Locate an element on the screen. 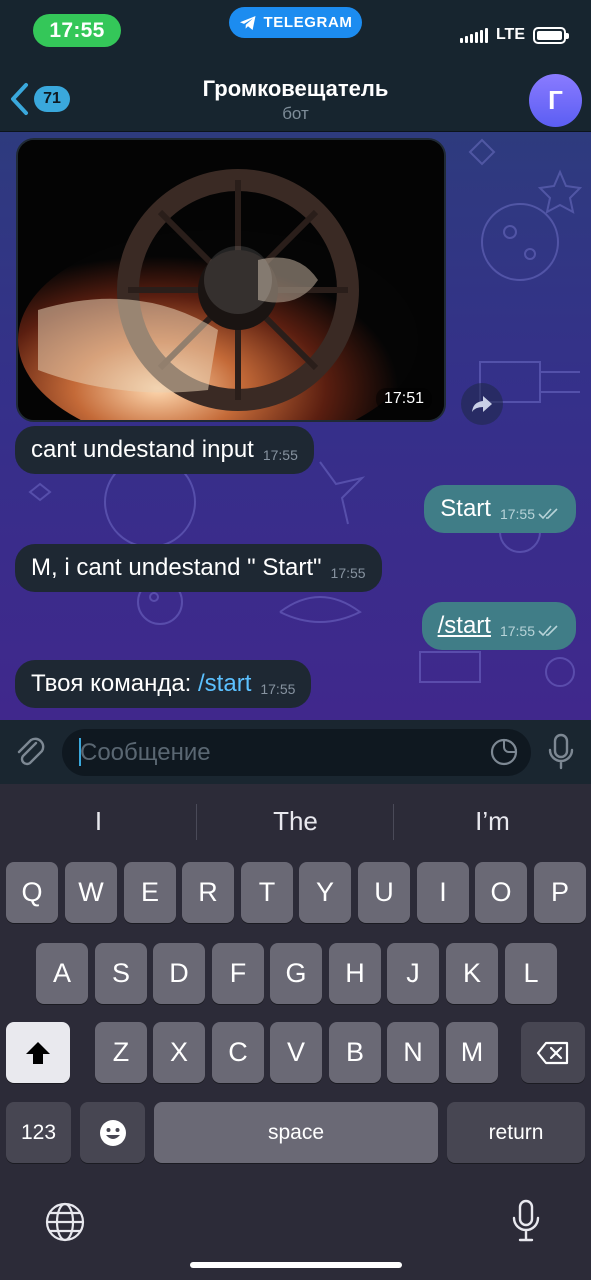 This screenshot has width=591, height=1280. media-timestamp: 17:51 is located at coordinates (403, 399).